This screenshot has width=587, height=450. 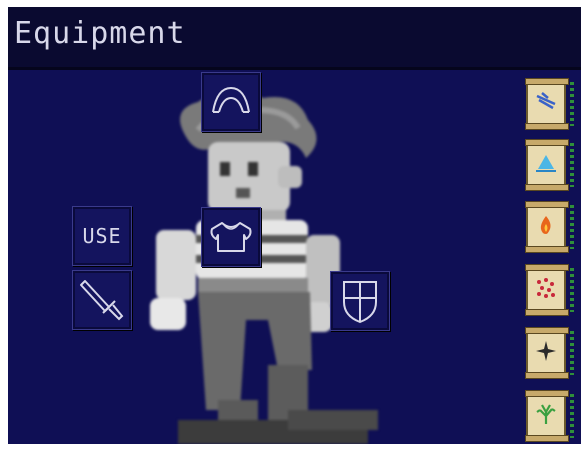 I want to click on spell-fire, so click(x=550, y=227).